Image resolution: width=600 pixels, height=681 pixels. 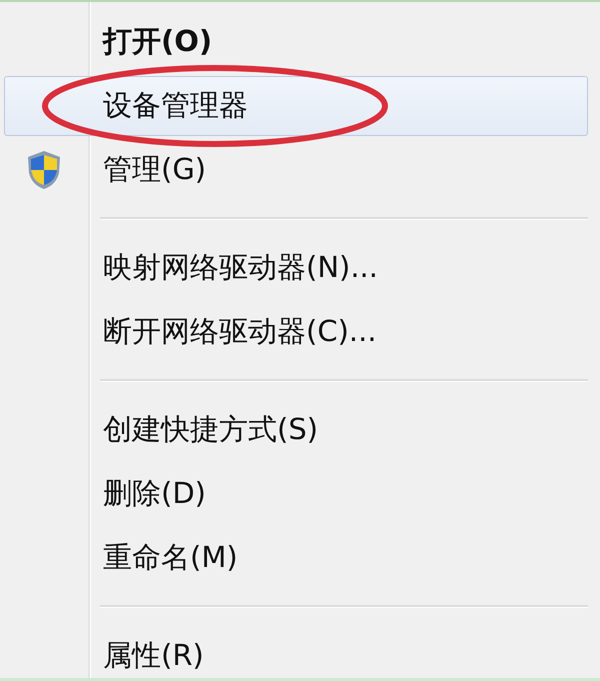 What do you see at coordinates (296, 652) in the screenshot?
I see `menu-item: 属性(R)` at bounding box center [296, 652].